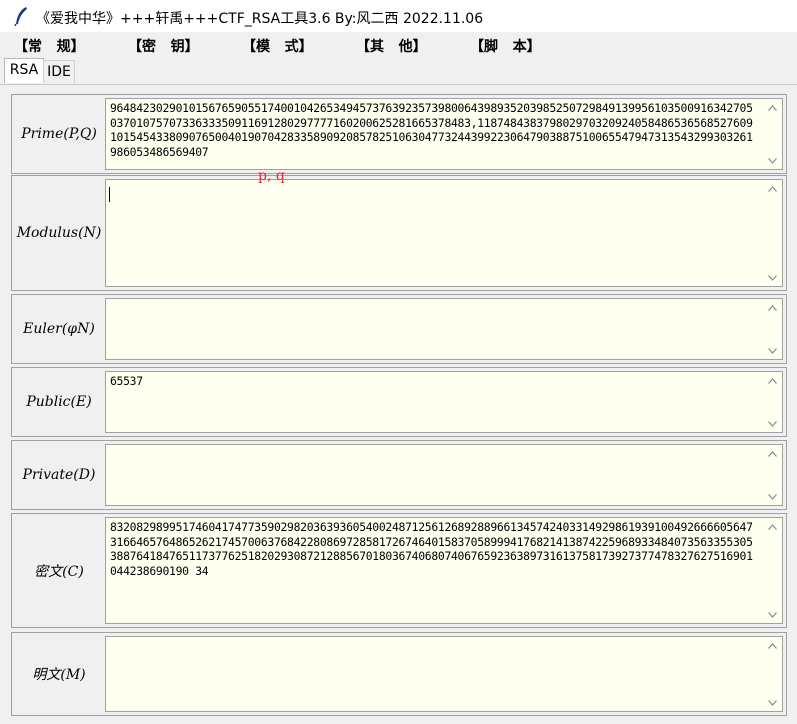 The width and height of the screenshot is (797, 724). Describe the element at coordinates (59, 134) in the screenshot. I see `prime-label: Prime(P,Q)` at that location.